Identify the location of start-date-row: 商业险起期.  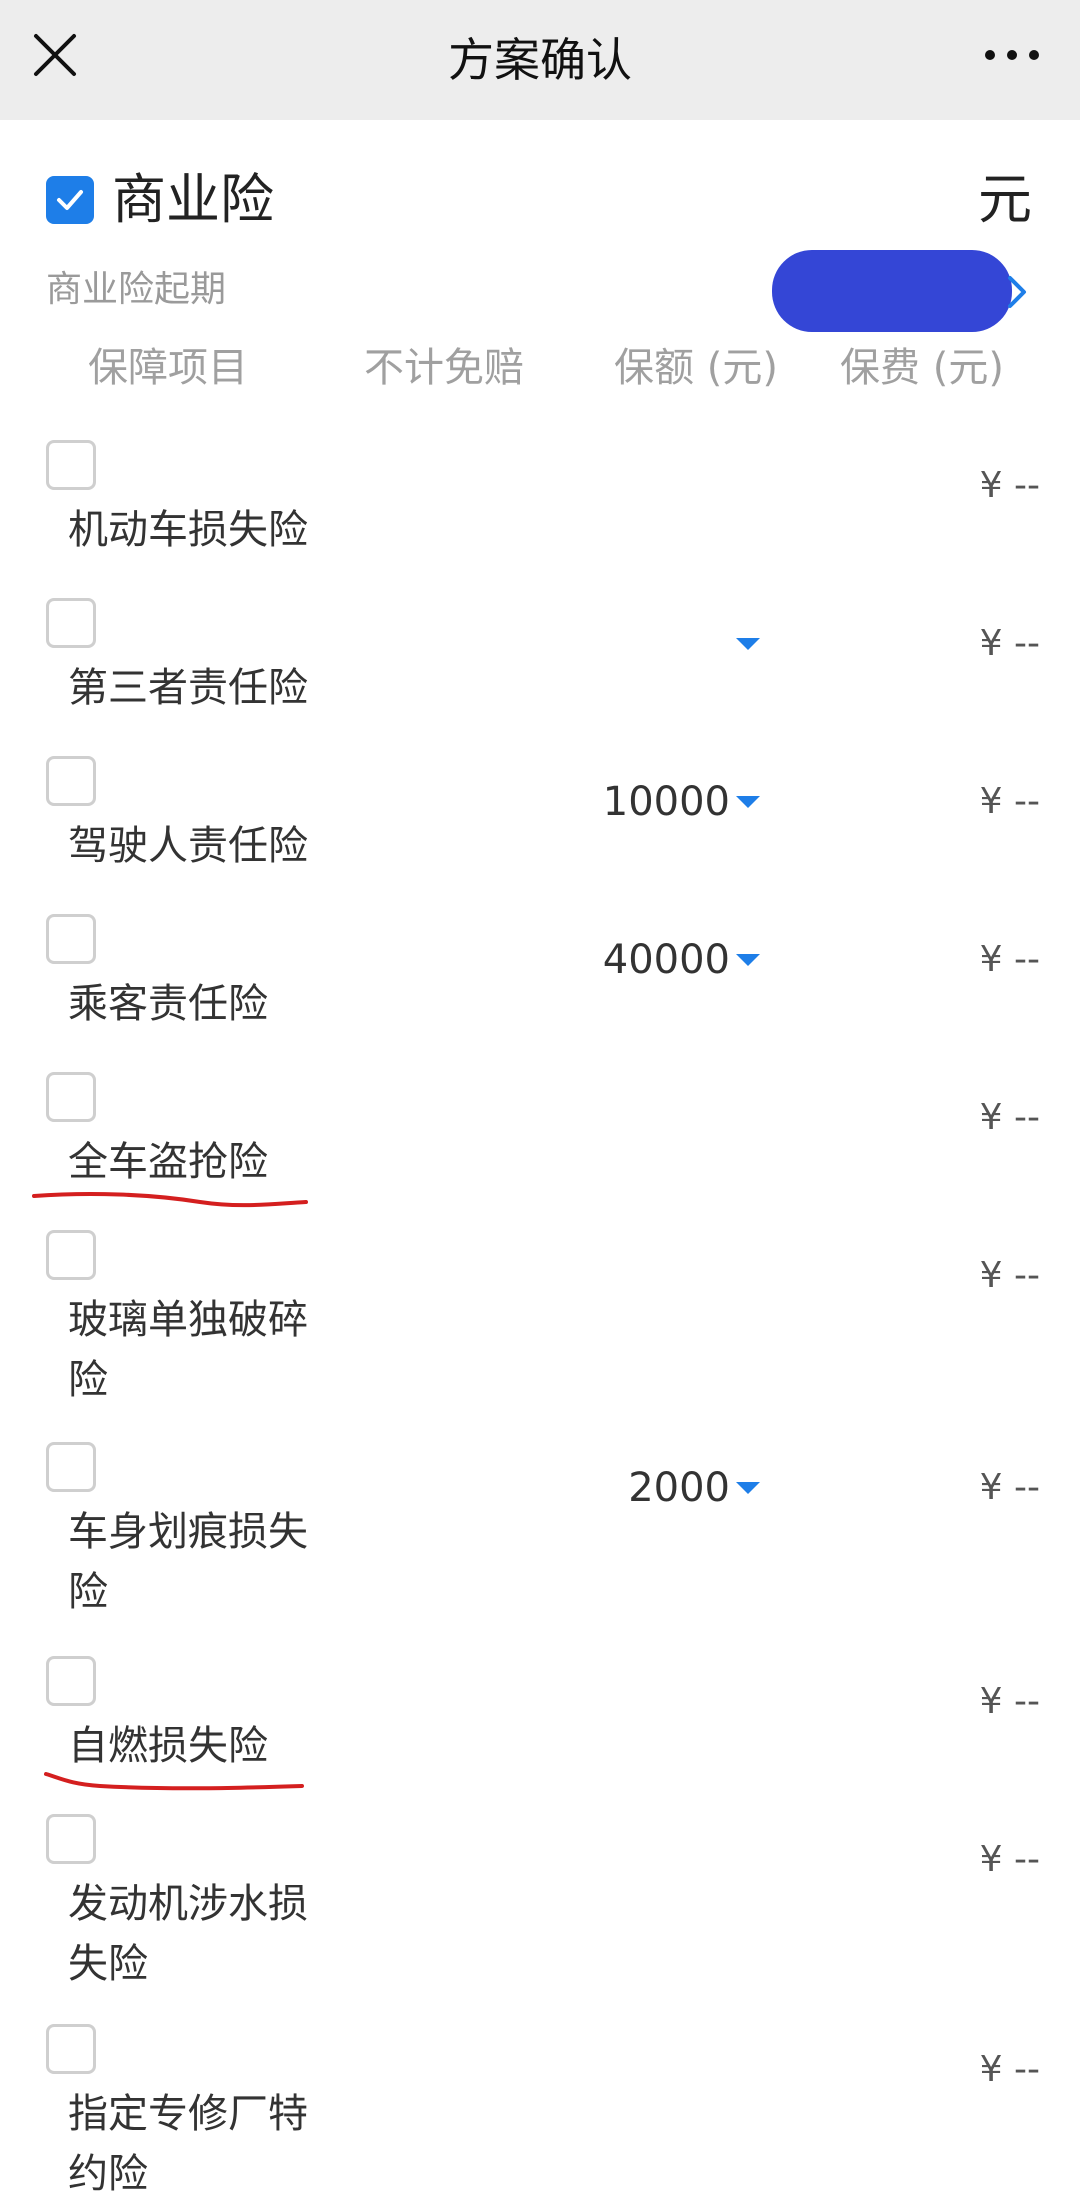
(540, 291).